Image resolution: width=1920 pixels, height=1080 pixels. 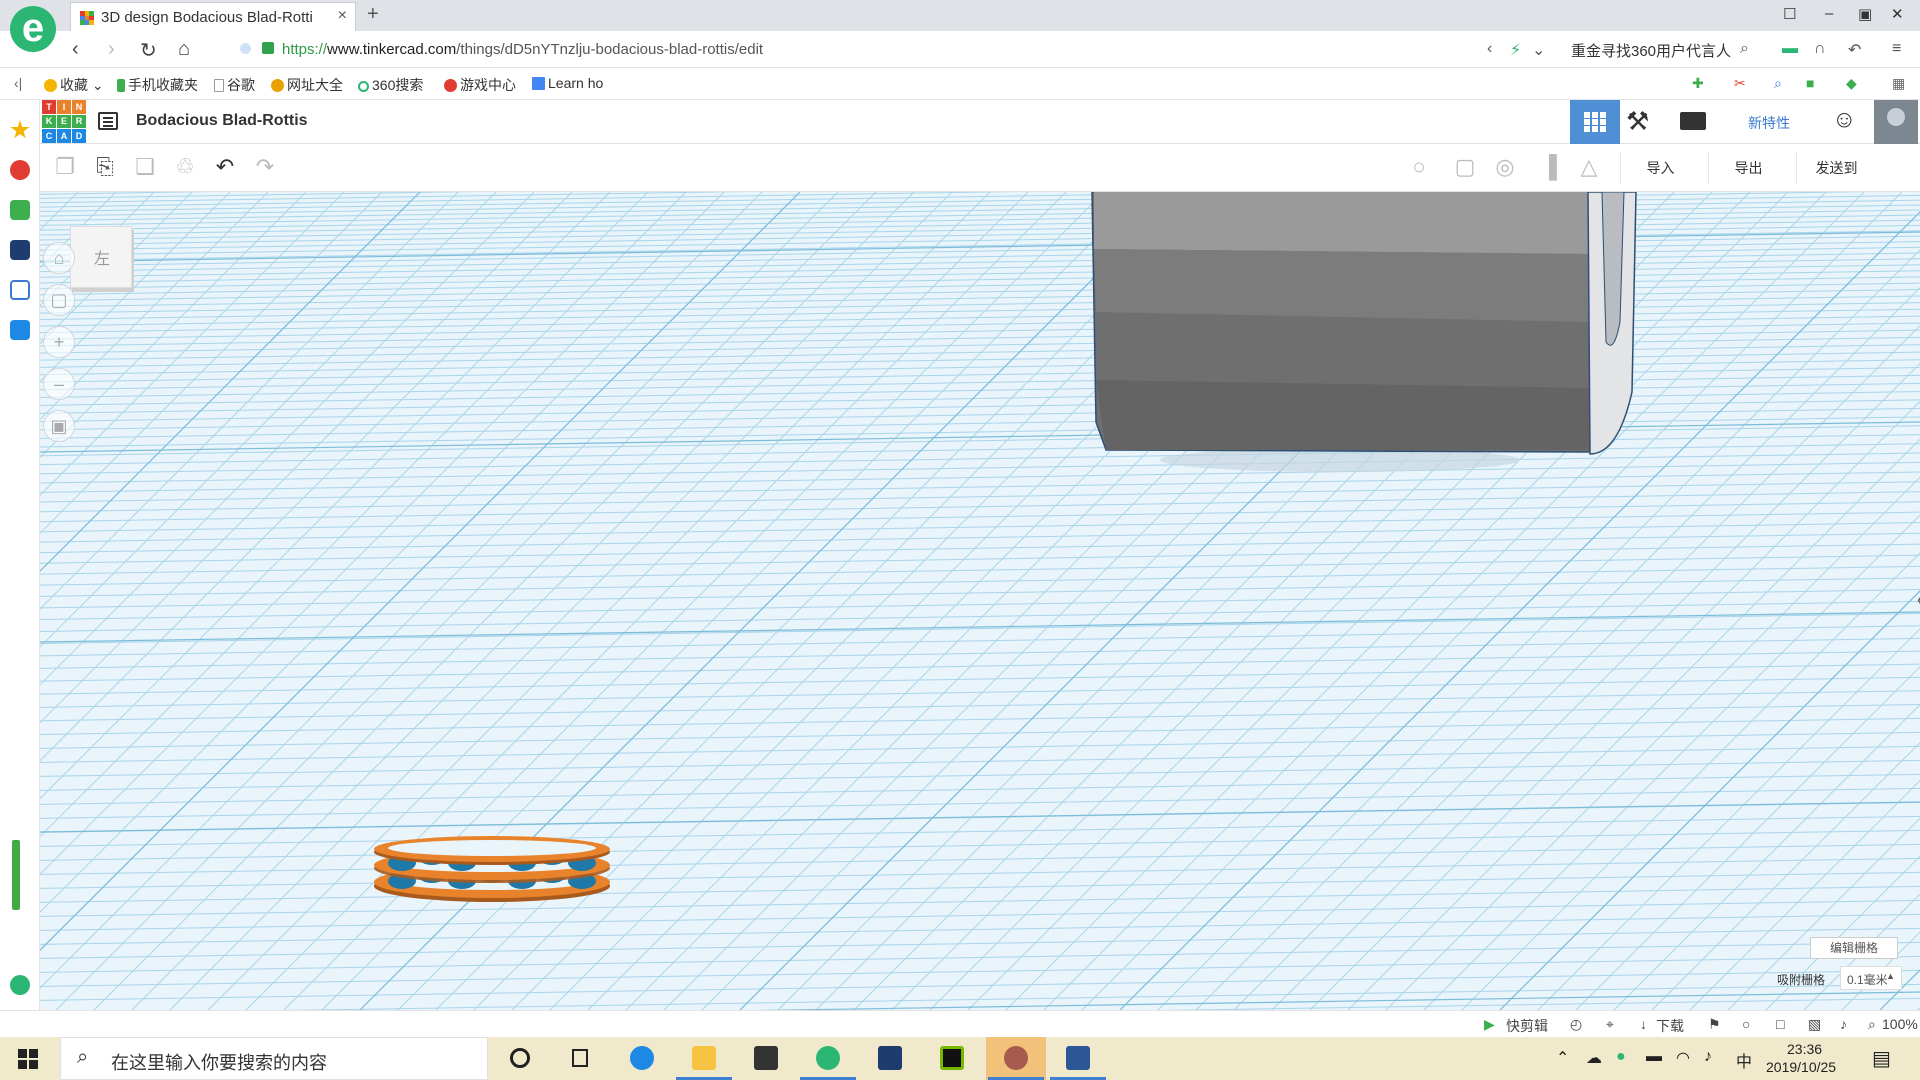 I want to click on task-view-button, so click(x=580, y=1058).